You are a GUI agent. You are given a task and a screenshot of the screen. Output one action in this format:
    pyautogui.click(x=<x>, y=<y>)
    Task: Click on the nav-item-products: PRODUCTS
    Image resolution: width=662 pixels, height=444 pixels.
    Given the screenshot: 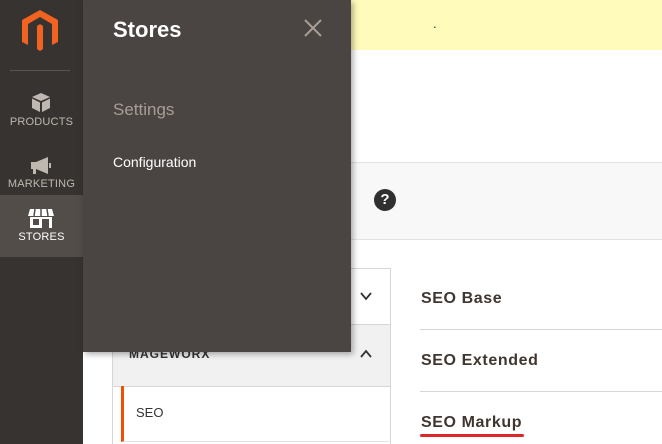 What is the action you would take?
    pyautogui.click(x=41, y=111)
    